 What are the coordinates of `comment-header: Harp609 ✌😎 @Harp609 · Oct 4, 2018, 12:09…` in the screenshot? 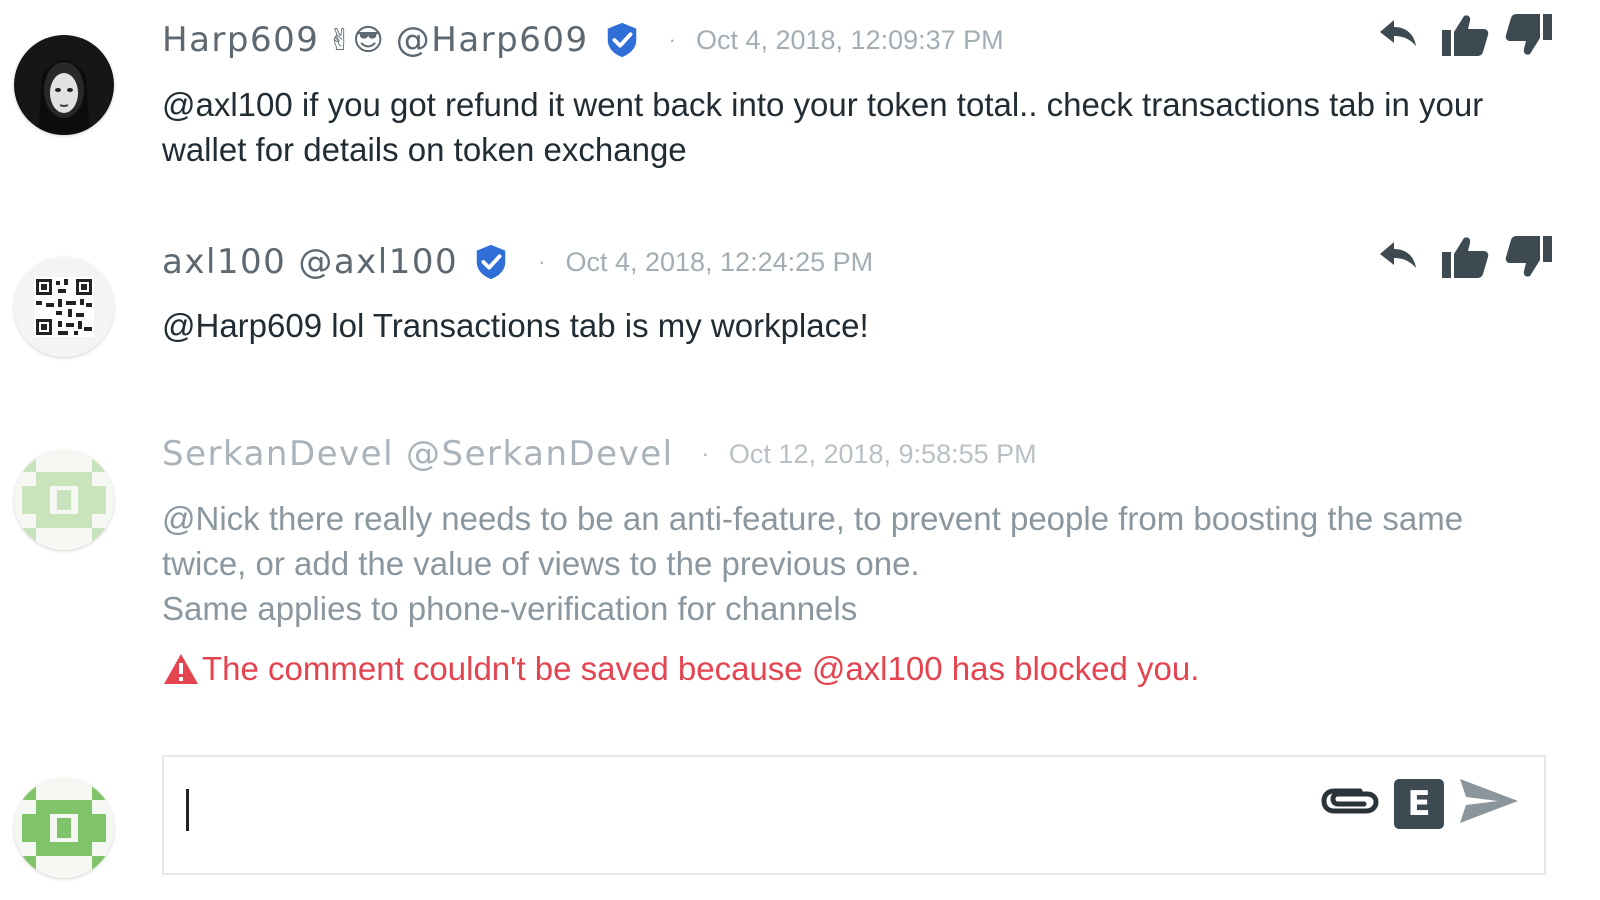 It's located at (583, 40).